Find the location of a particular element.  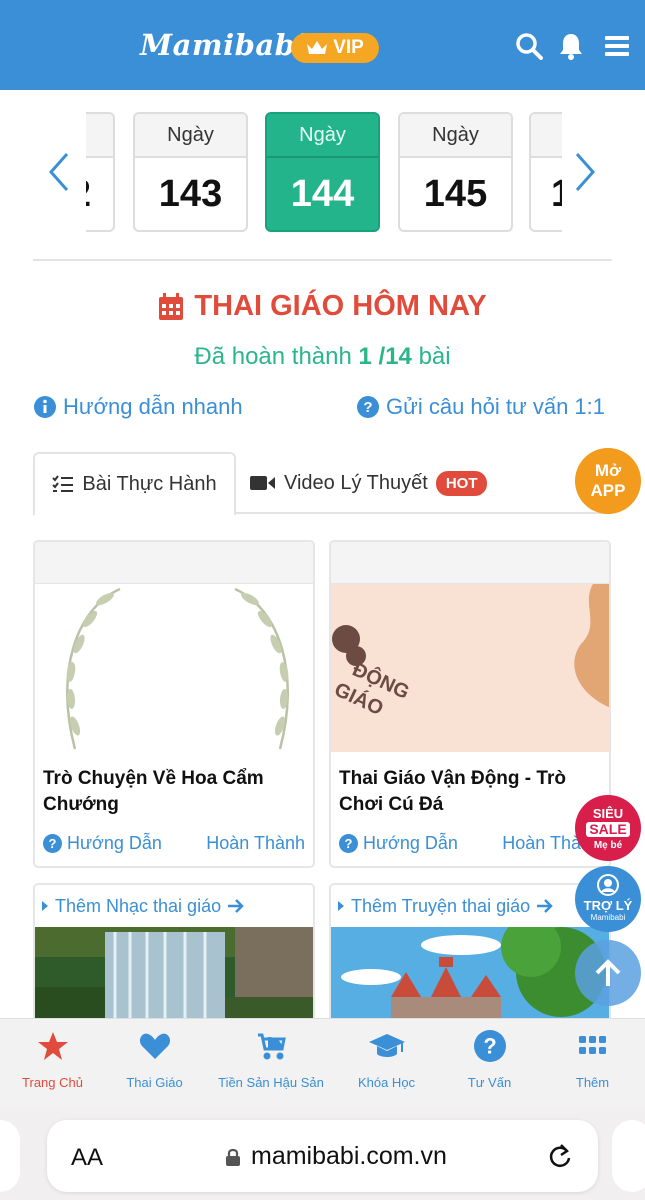

prev-day-button is located at coordinates (59, 172).